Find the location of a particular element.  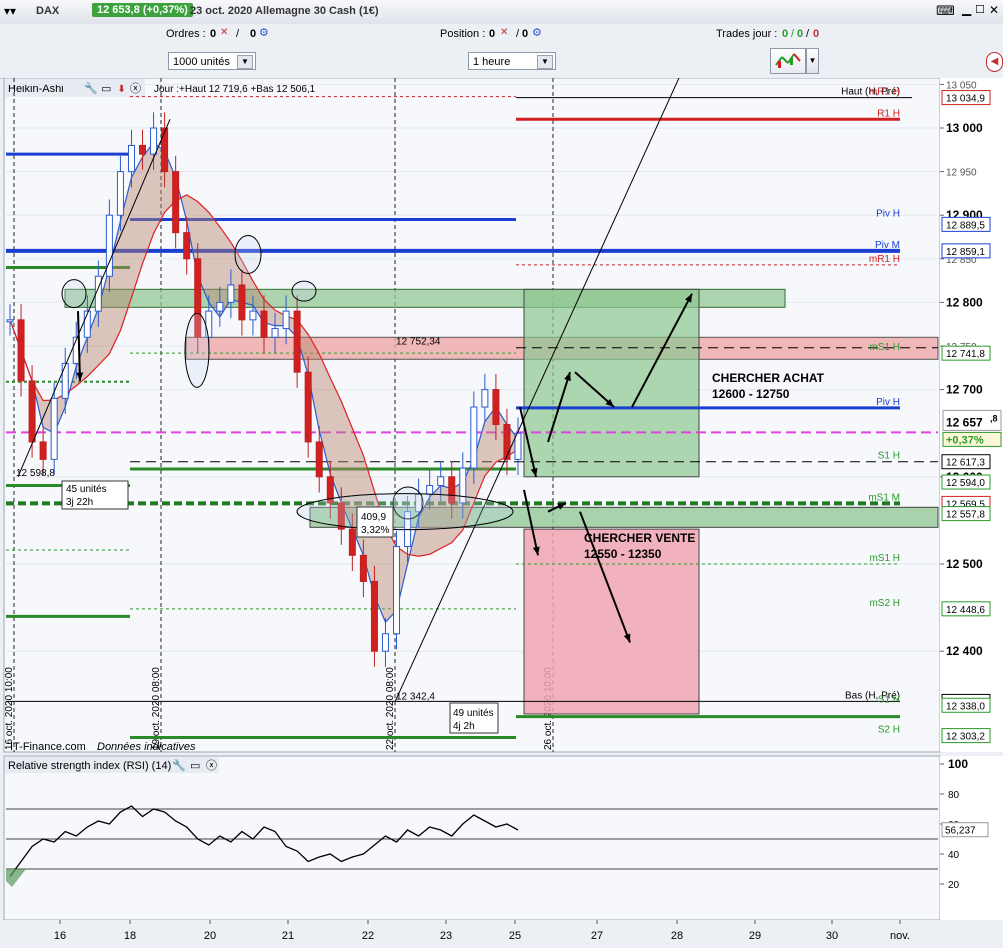

low-label: 12 598,8 is located at coordinates (35, 473).